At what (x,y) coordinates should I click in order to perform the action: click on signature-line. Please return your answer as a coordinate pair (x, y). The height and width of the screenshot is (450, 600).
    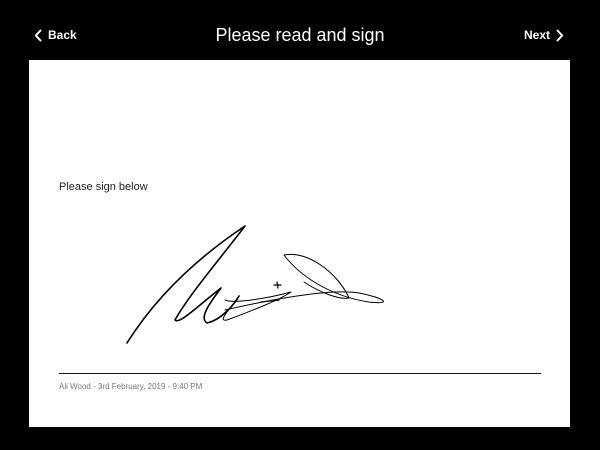
    Looking at the image, I should click on (300, 373).